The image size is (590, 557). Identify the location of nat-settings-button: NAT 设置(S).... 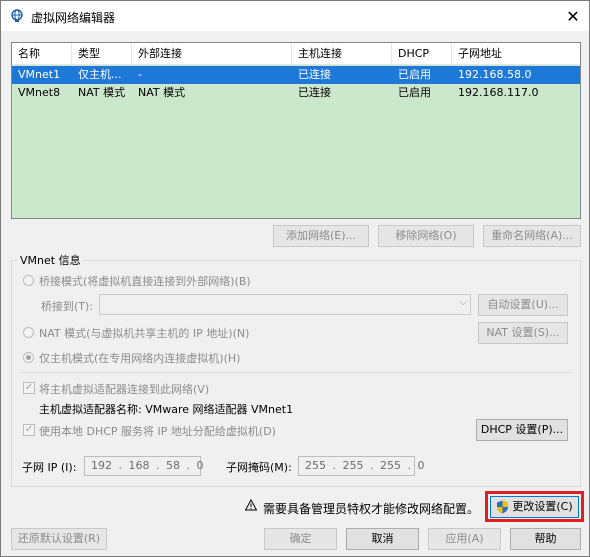
(523, 333).